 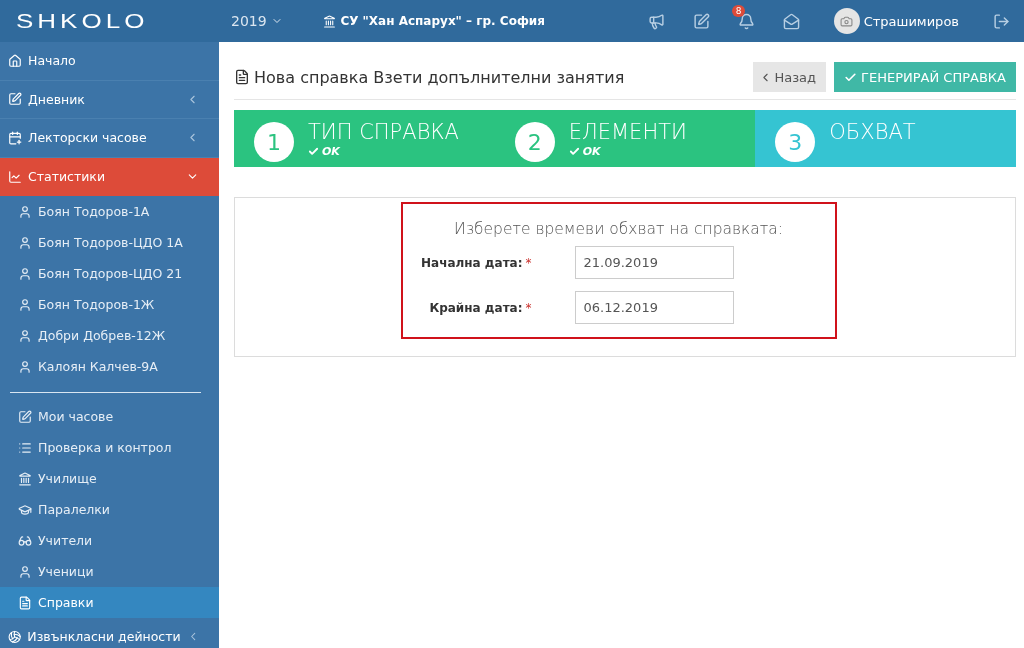 I want to click on glasses-icon, so click(x=25, y=540).